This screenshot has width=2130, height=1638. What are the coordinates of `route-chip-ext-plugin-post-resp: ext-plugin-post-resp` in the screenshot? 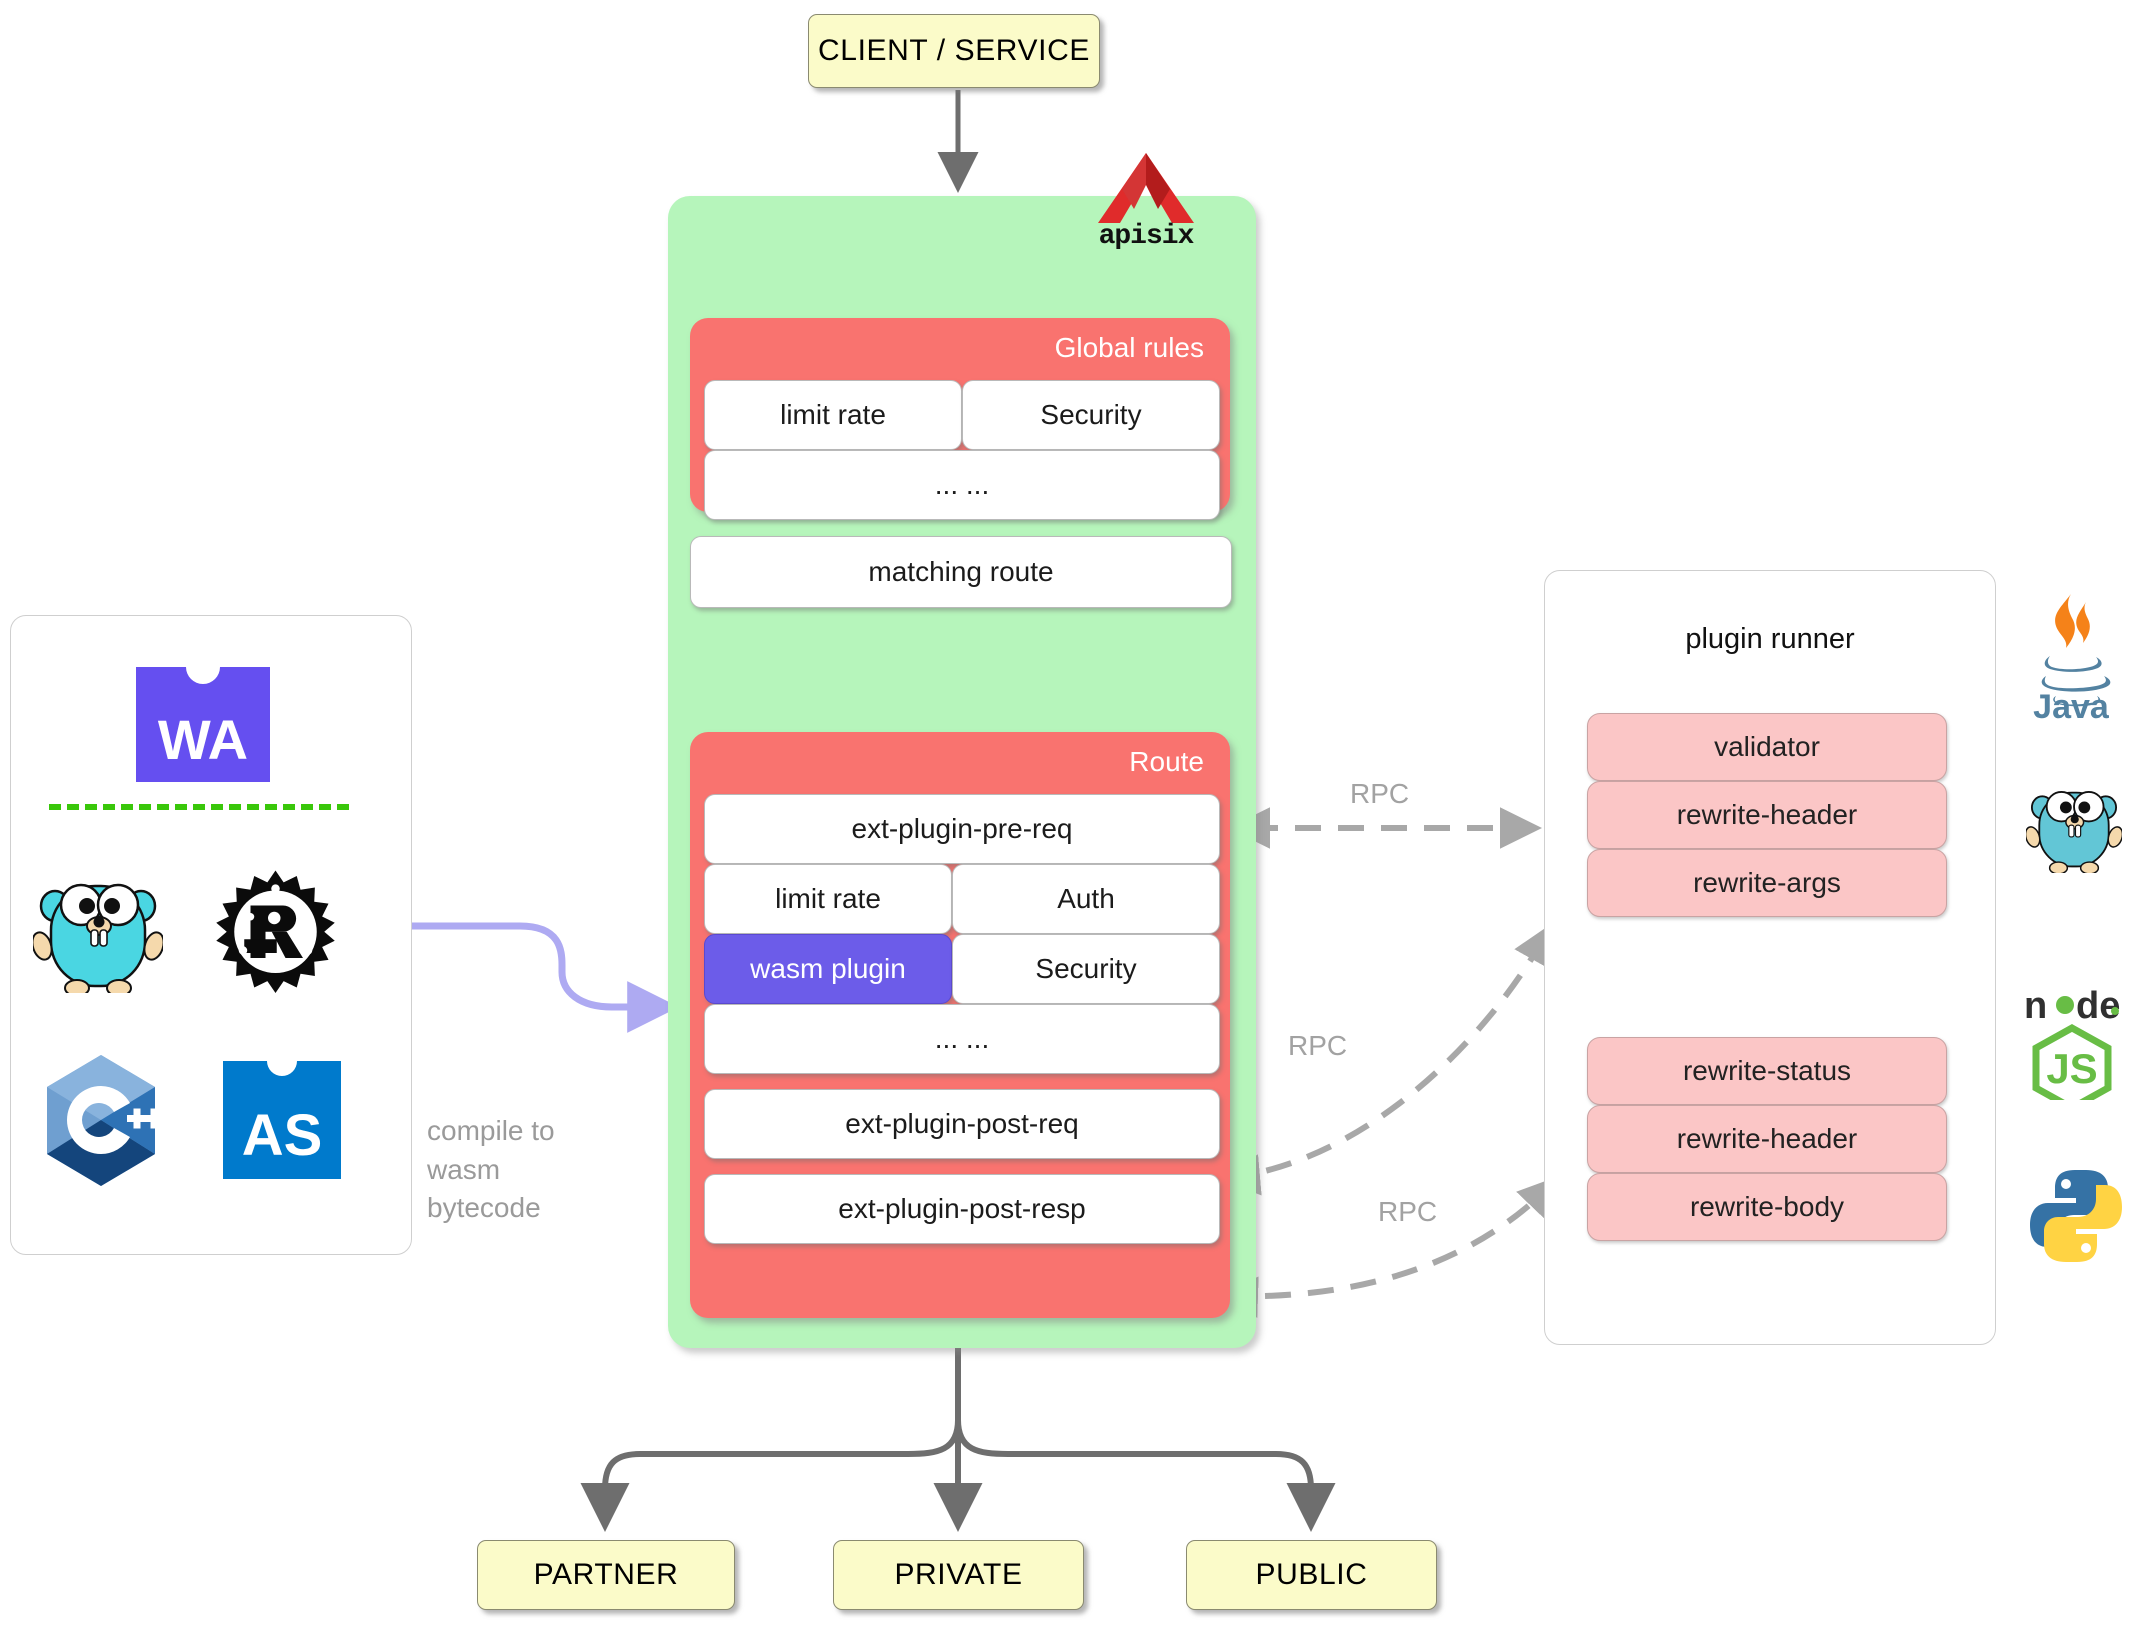 It's located at (962, 1209).